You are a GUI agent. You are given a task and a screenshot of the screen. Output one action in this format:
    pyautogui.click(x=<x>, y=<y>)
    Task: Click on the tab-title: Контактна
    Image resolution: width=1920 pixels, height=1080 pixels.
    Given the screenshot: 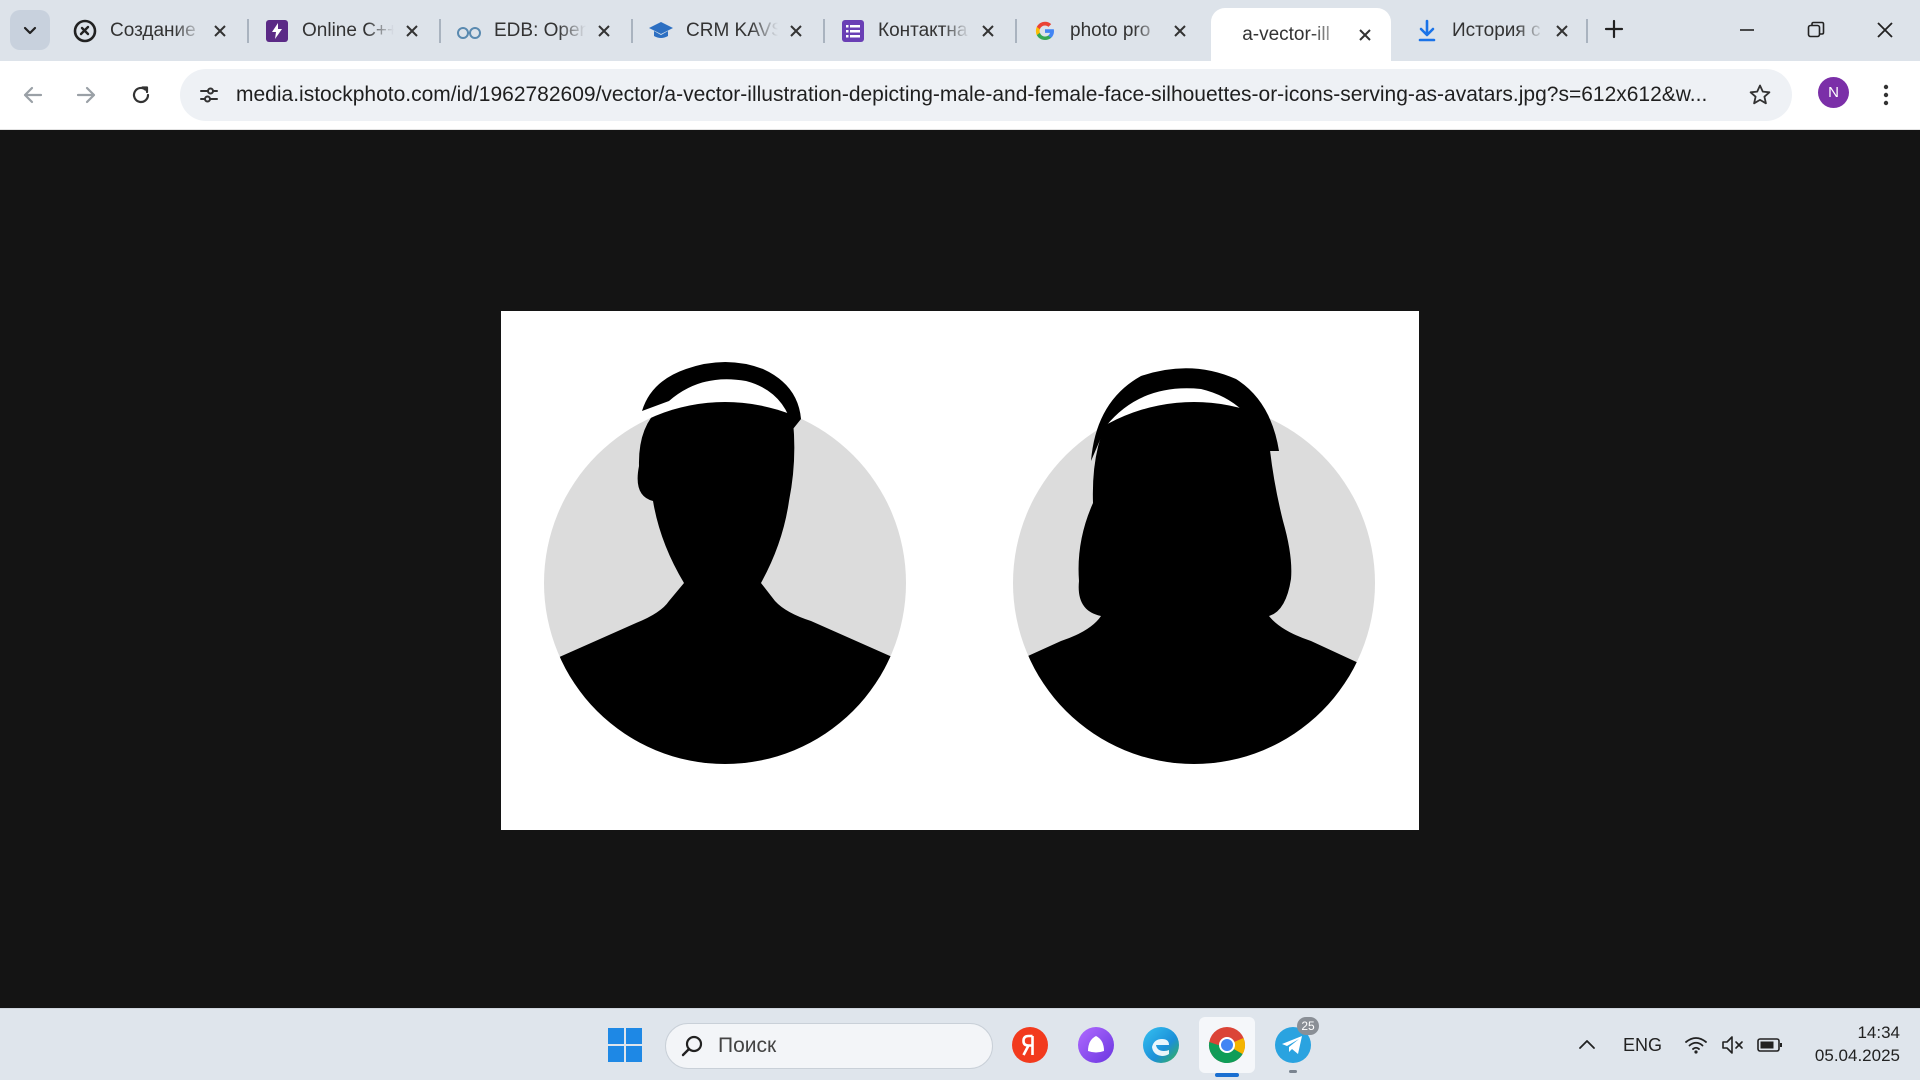 What is the action you would take?
    pyautogui.click(x=923, y=30)
    